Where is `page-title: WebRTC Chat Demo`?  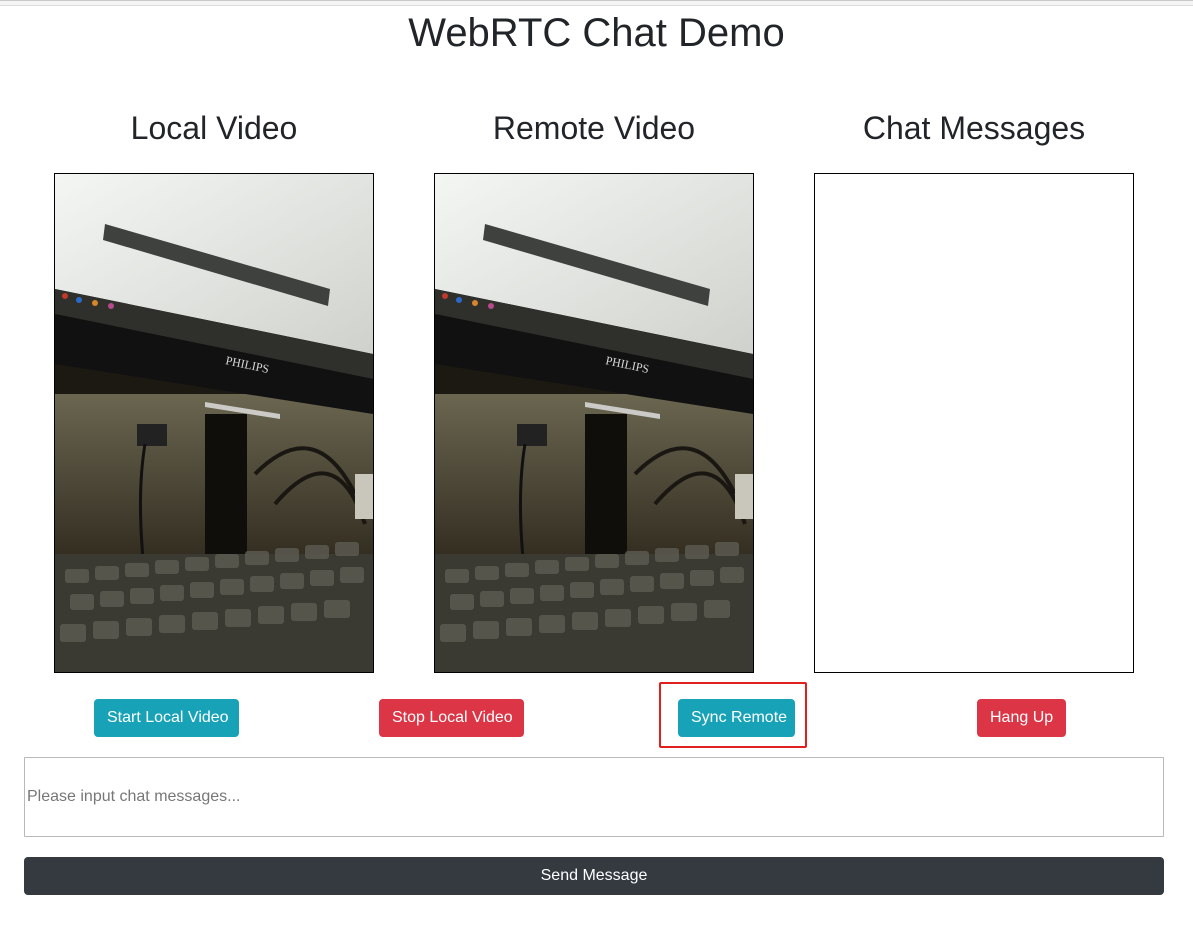
page-title: WebRTC Chat Demo is located at coordinates (596, 33).